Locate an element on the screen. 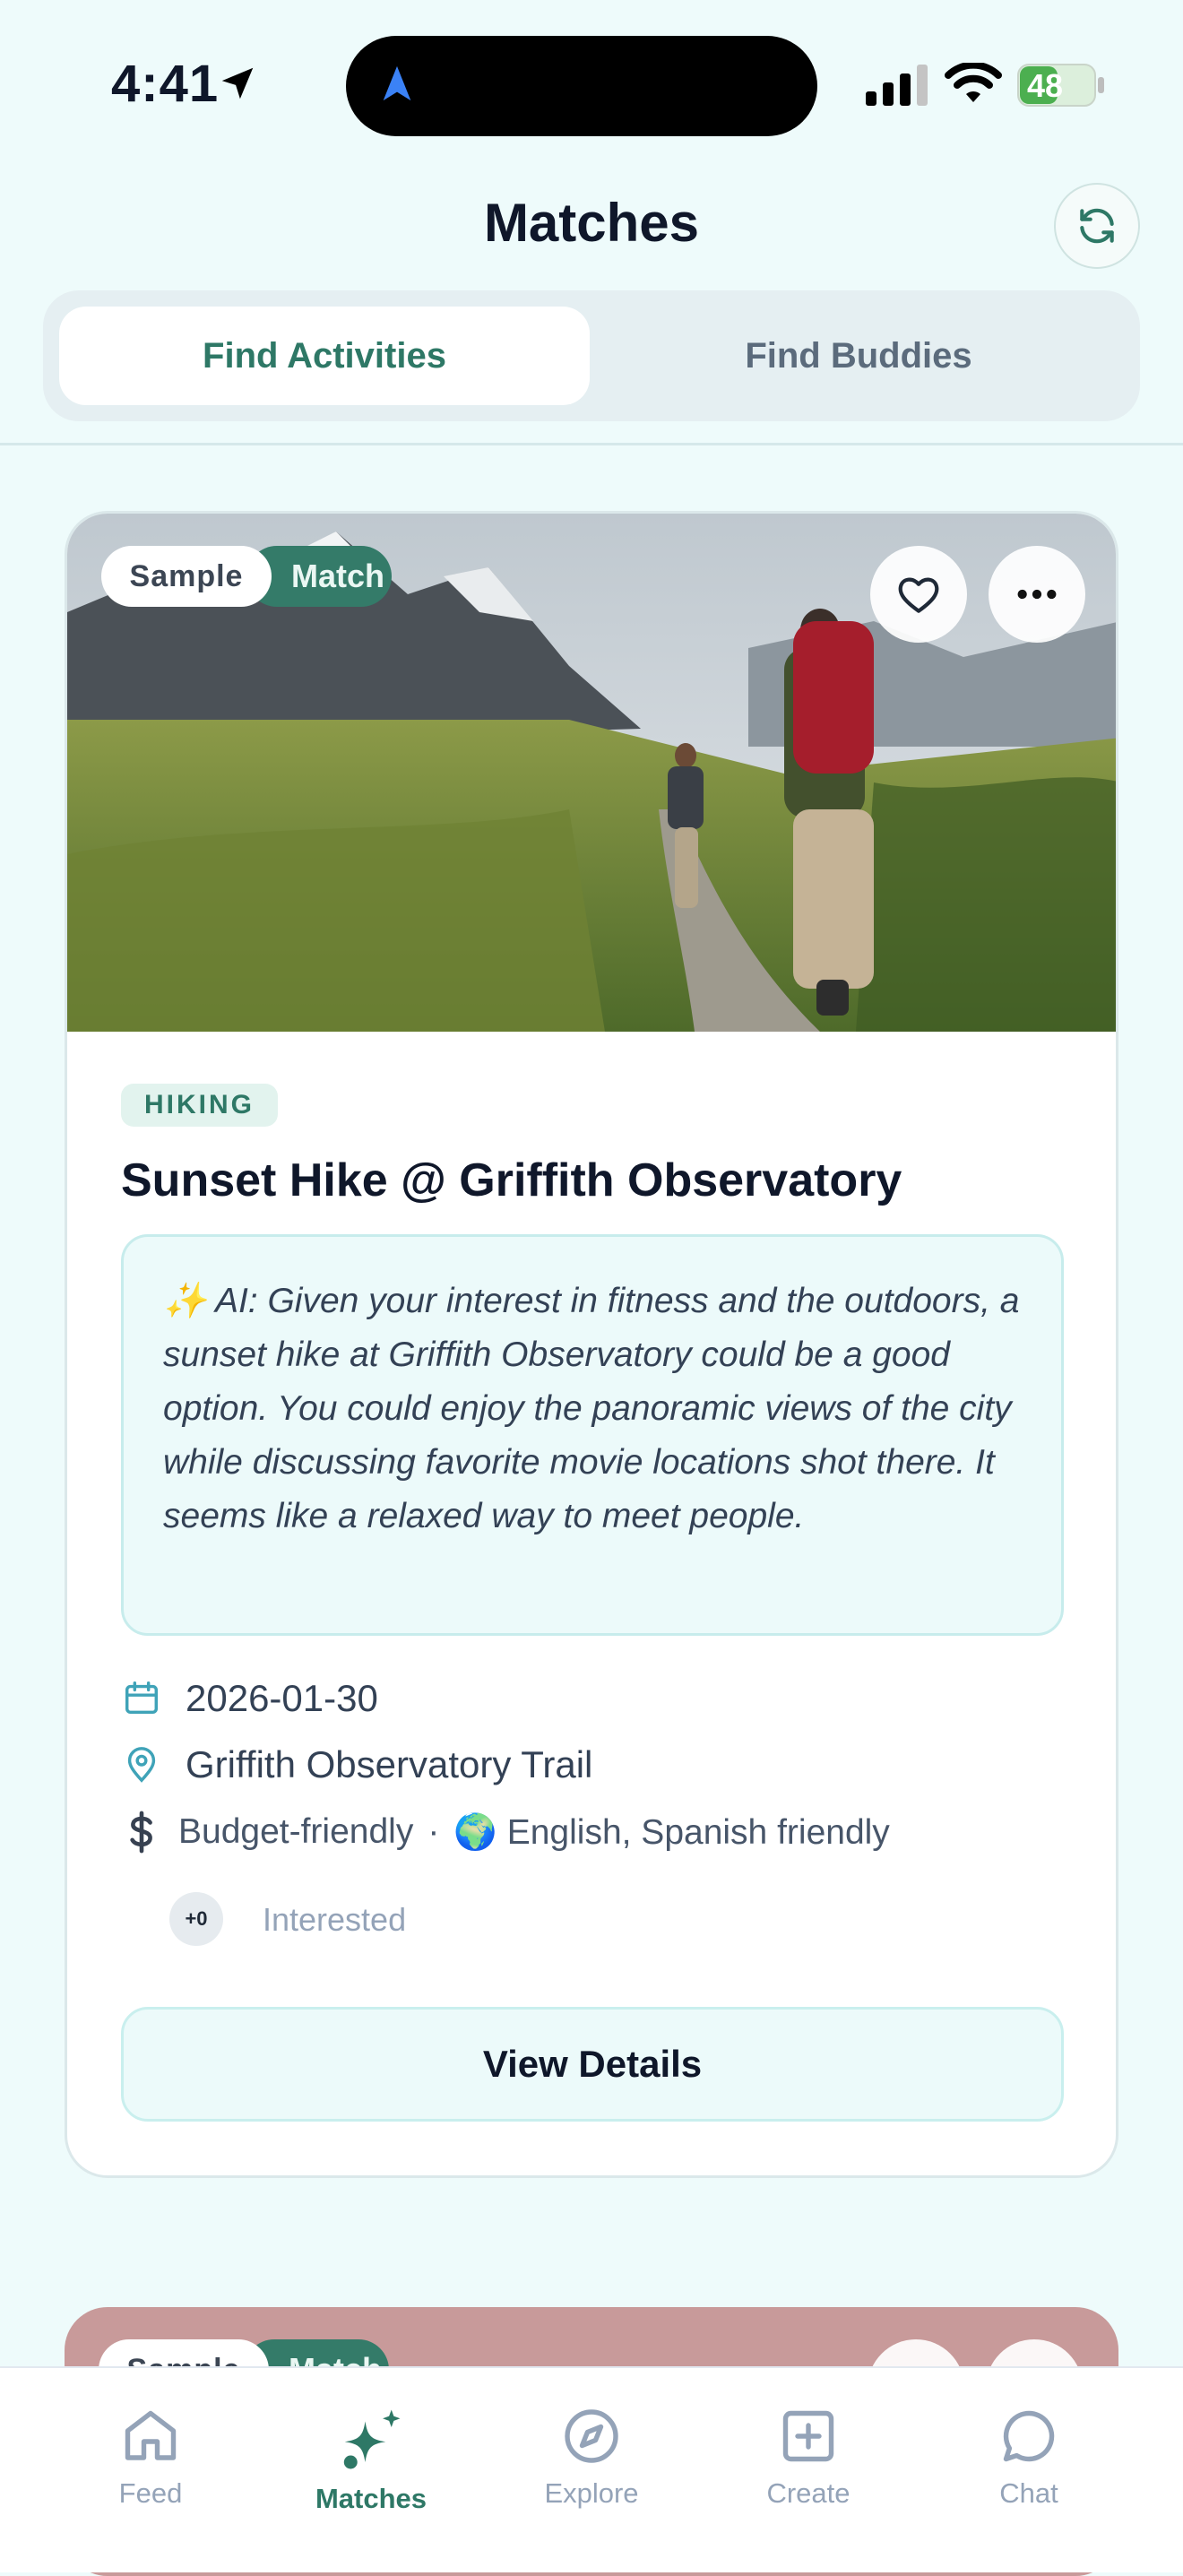 The height and width of the screenshot is (2576, 1183). location-row: Griffith Observatory Trail is located at coordinates (356, 1764).